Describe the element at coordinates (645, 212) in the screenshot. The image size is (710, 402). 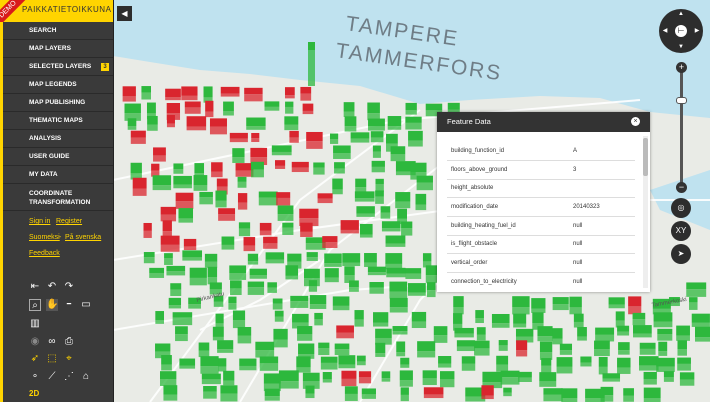
I see `popup-scrollbar` at that location.